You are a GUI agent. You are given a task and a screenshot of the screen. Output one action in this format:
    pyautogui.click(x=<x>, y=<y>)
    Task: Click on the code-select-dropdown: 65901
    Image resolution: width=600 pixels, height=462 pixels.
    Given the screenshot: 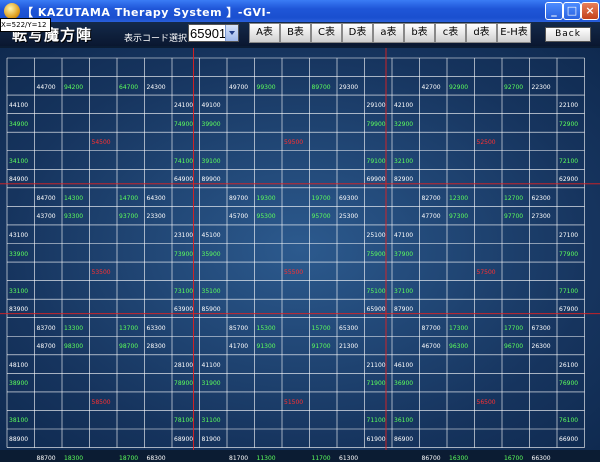 What is the action you would take?
    pyautogui.click(x=213, y=33)
    